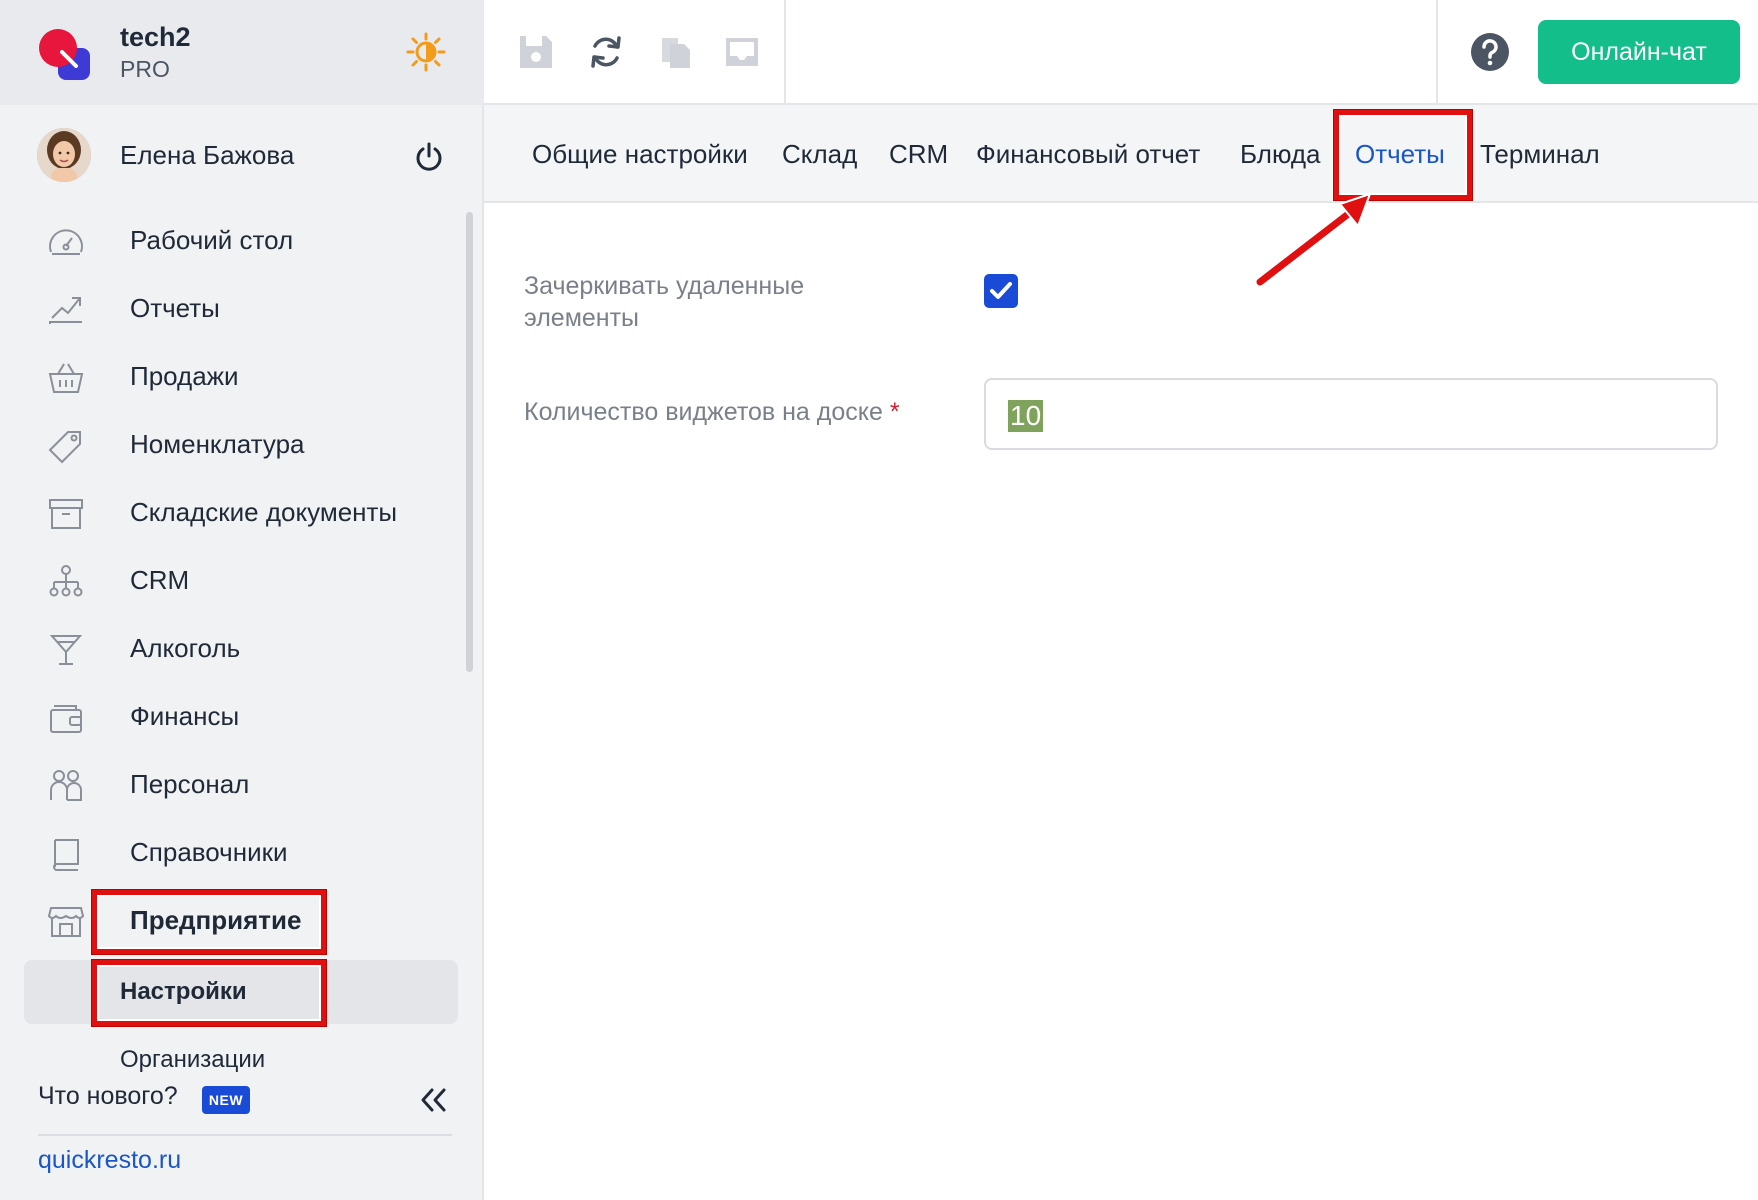 Image resolution: width=1758 pixels, height=1200 pixels. What do you see at coordinates (64, 447) in the screenshot?
I see `tag-icon` at bounding box center [64, 447].